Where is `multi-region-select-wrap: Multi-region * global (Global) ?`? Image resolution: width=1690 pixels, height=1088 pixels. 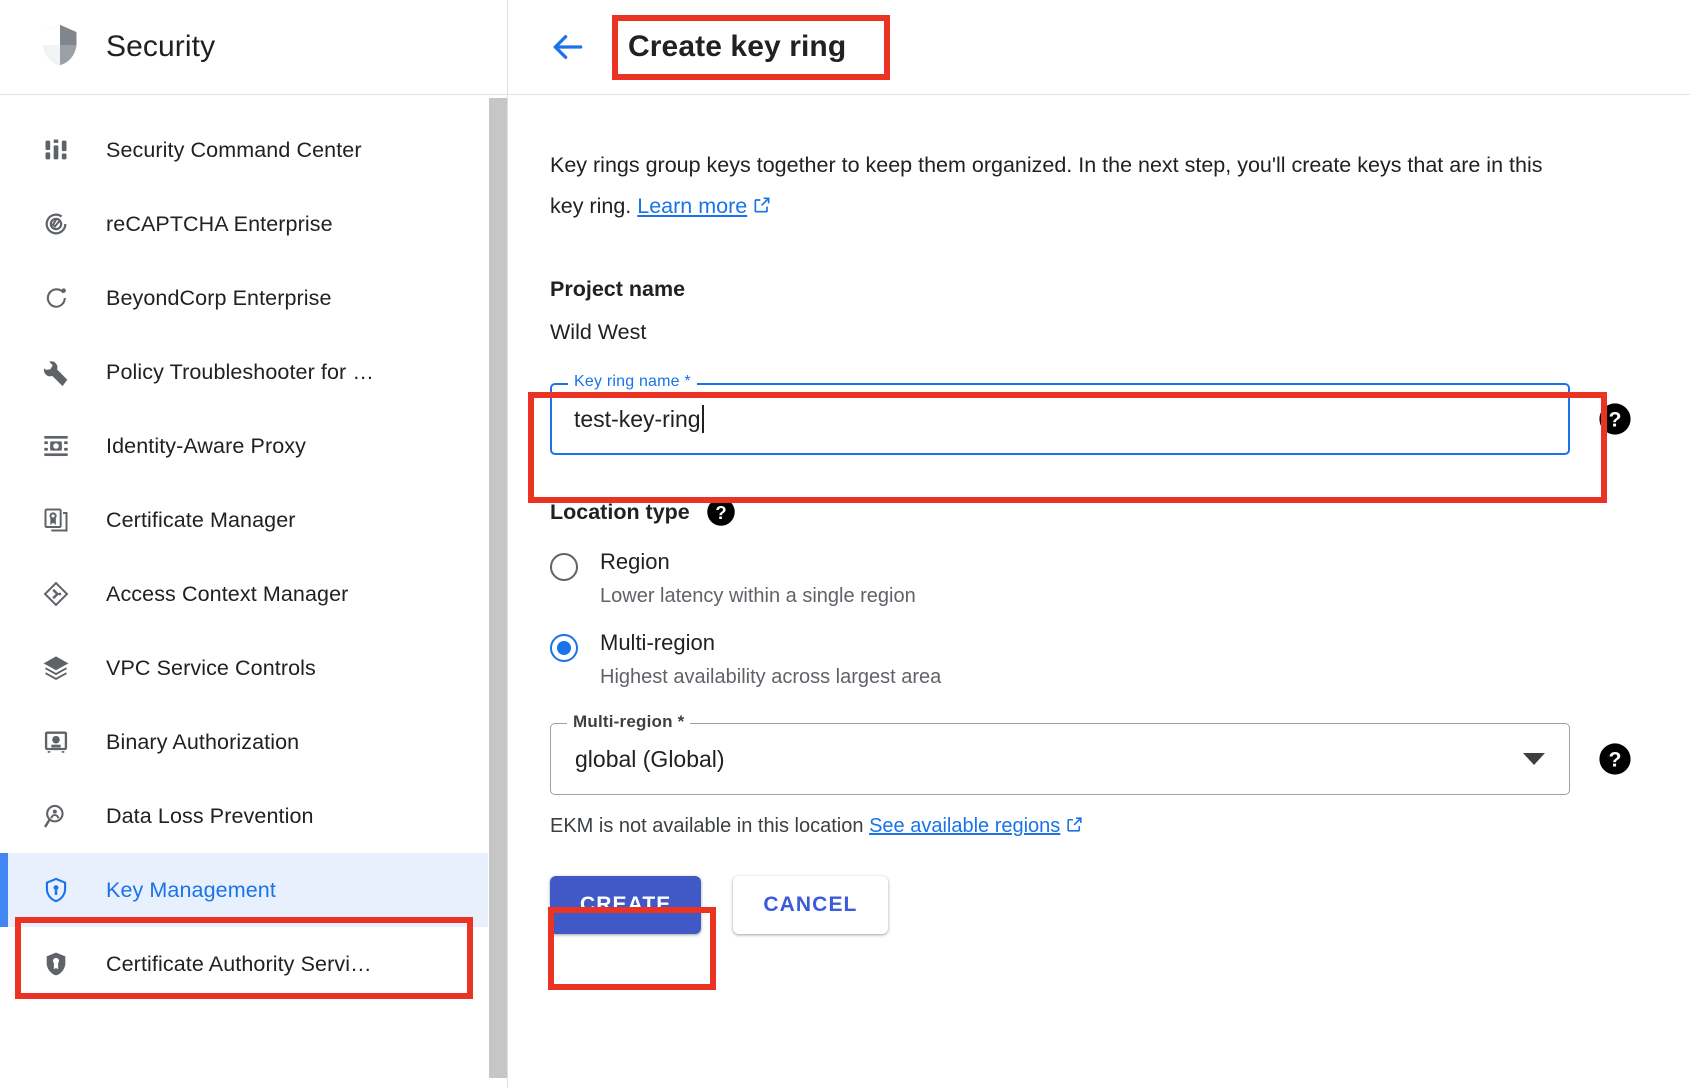 multi-region-select-wrap: Multi-region * global (Global) ? is located at coordinates (1090, 753).